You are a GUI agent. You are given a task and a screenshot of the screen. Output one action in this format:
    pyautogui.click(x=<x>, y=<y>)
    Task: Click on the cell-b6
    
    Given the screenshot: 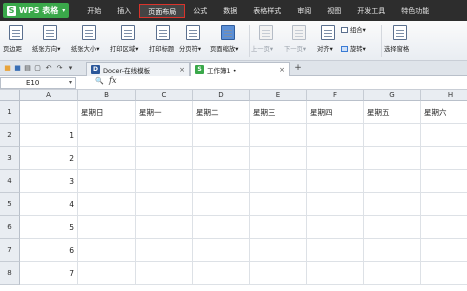 What is the action you would take?
    pyautogui.click(x=107, y=227)
    